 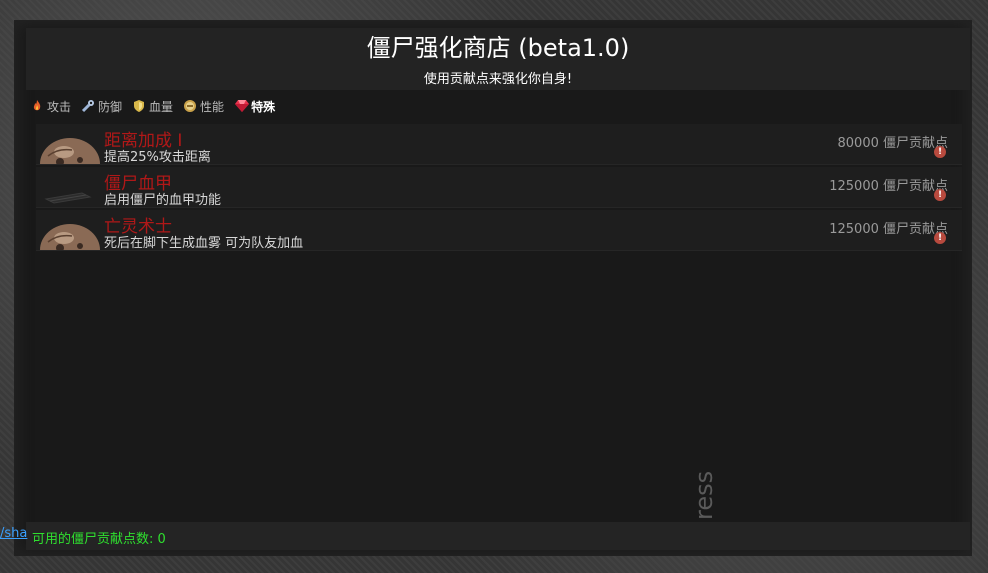 I want to click on watermark-text: ress, so click(x=704, y=495).